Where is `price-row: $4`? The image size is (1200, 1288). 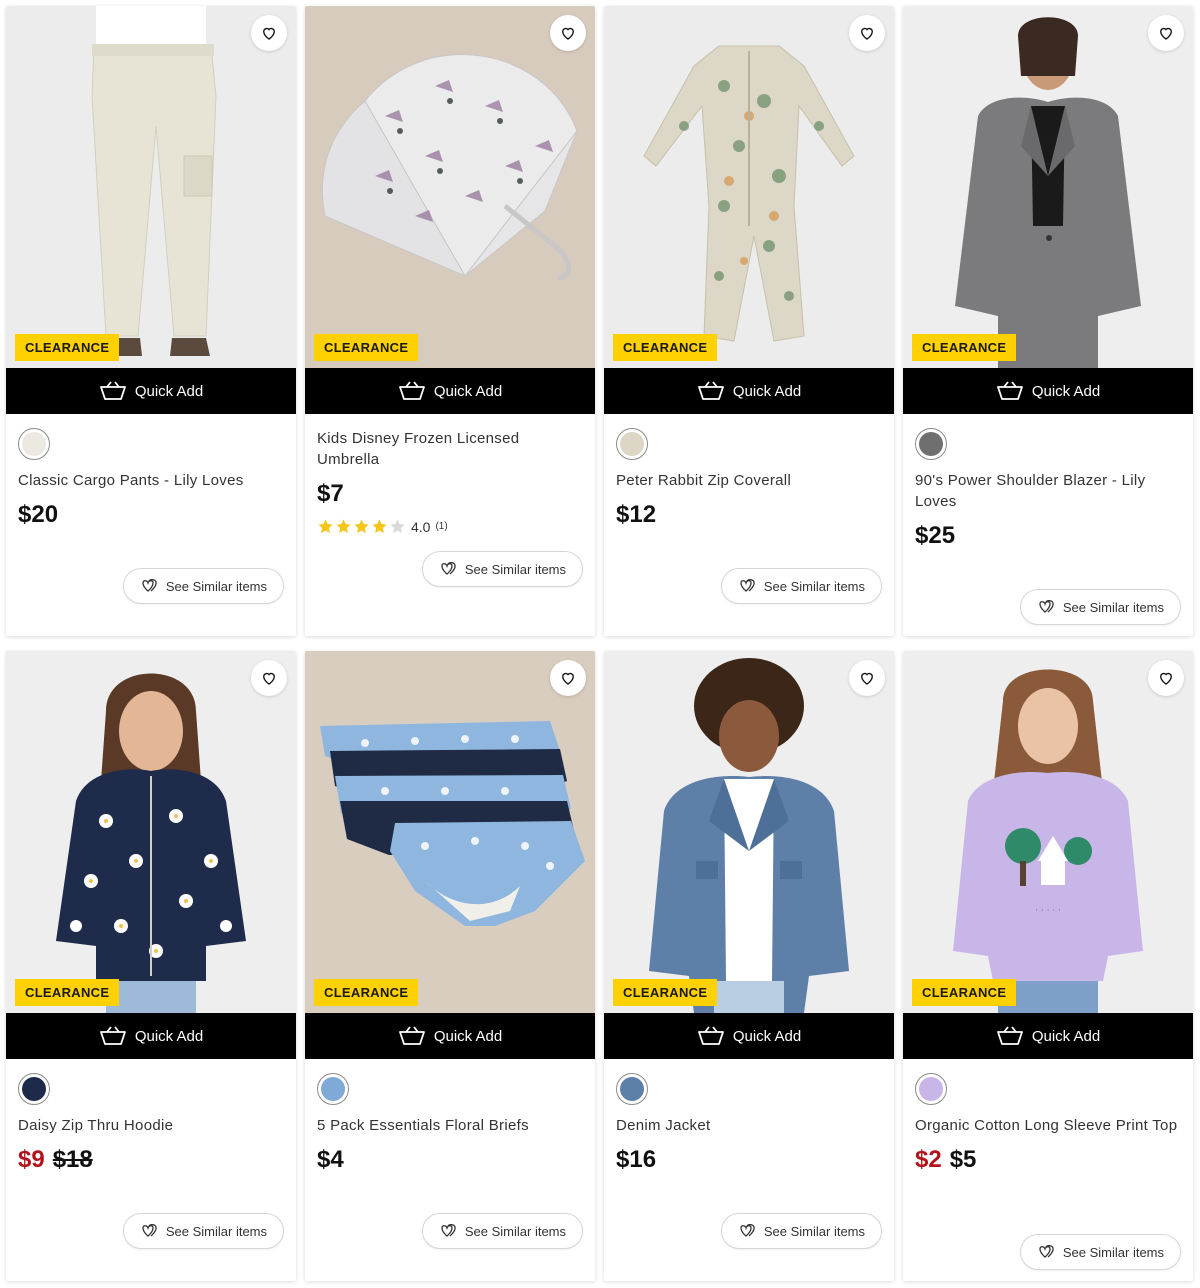 price-row: $4 is located at coordinates (450, 1160).